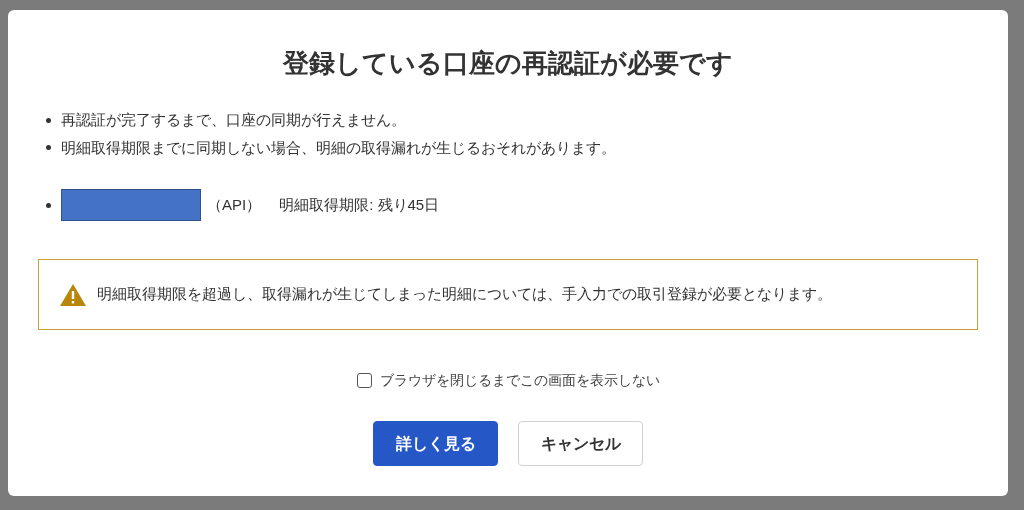 This screenshot has height=510, width=1024. I want to click on deadline-text: 明細取得期限: 残り45日, so click(359, 204).